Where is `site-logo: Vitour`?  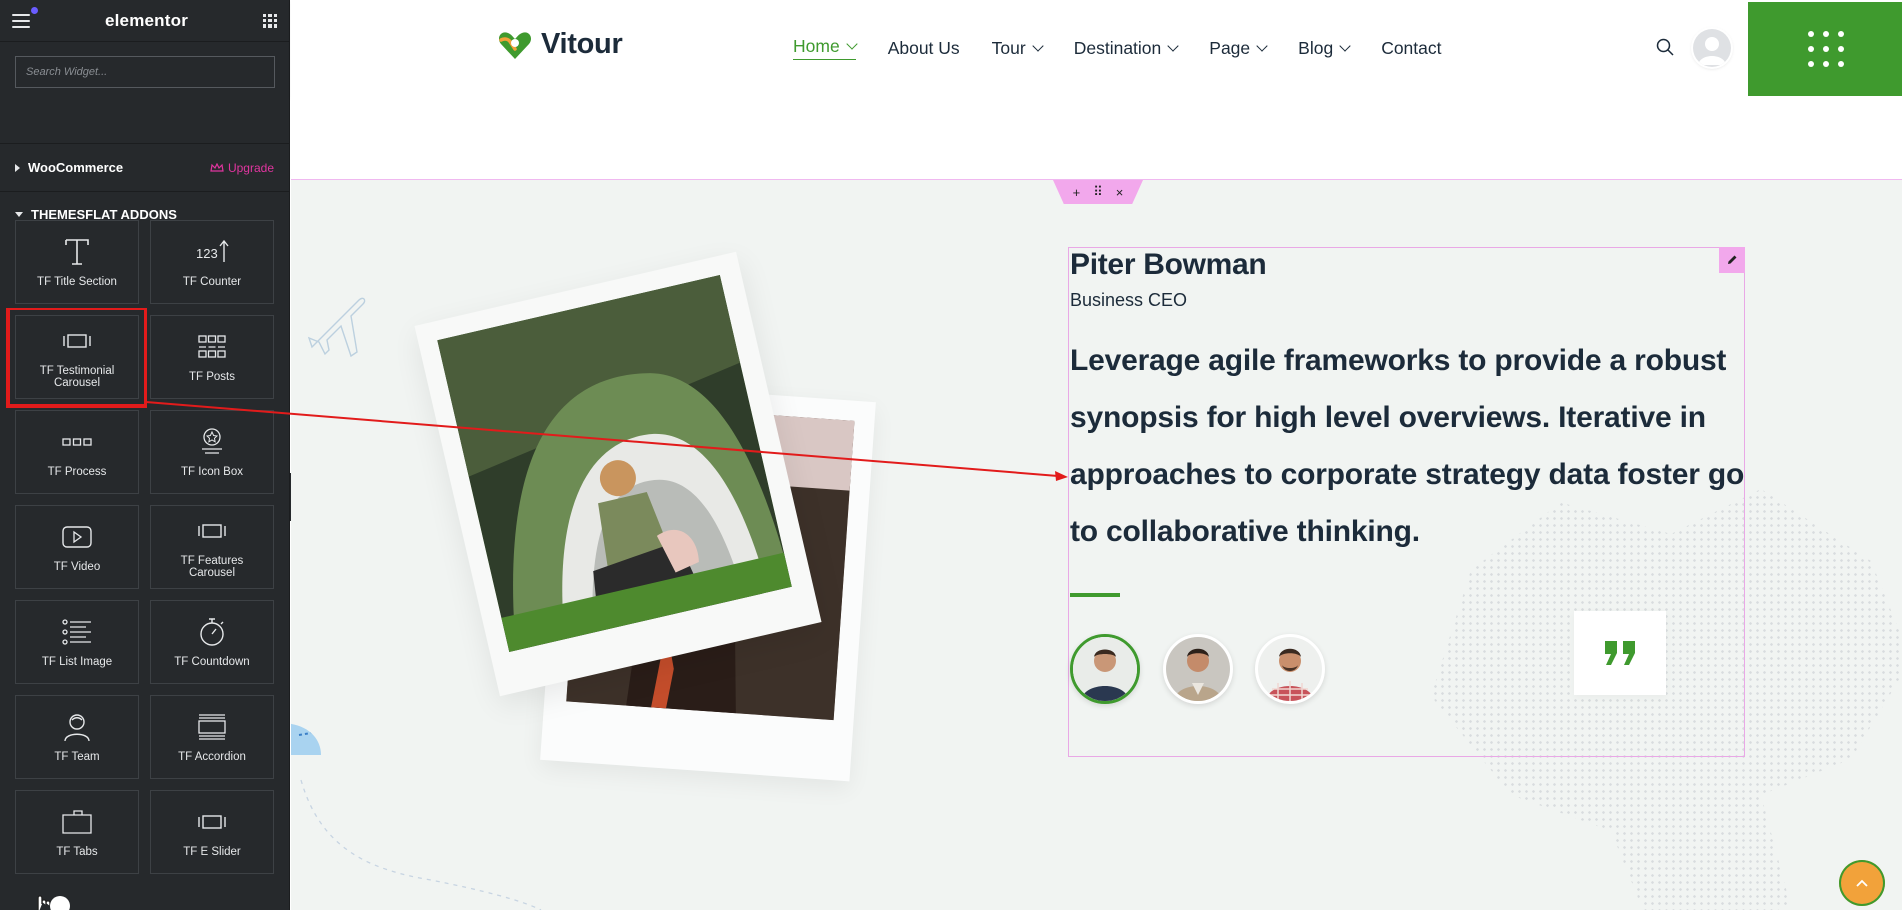 site-logo: Vitour is located at coordinates (560, 44).